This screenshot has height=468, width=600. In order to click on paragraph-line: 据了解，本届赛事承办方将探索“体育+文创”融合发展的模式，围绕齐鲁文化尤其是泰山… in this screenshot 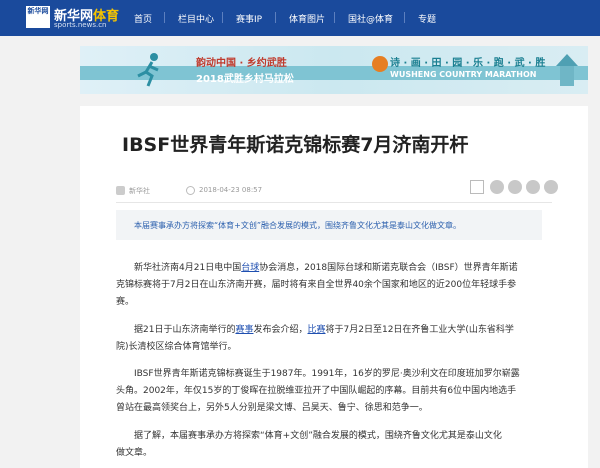, I will do `click(331, 436)`.